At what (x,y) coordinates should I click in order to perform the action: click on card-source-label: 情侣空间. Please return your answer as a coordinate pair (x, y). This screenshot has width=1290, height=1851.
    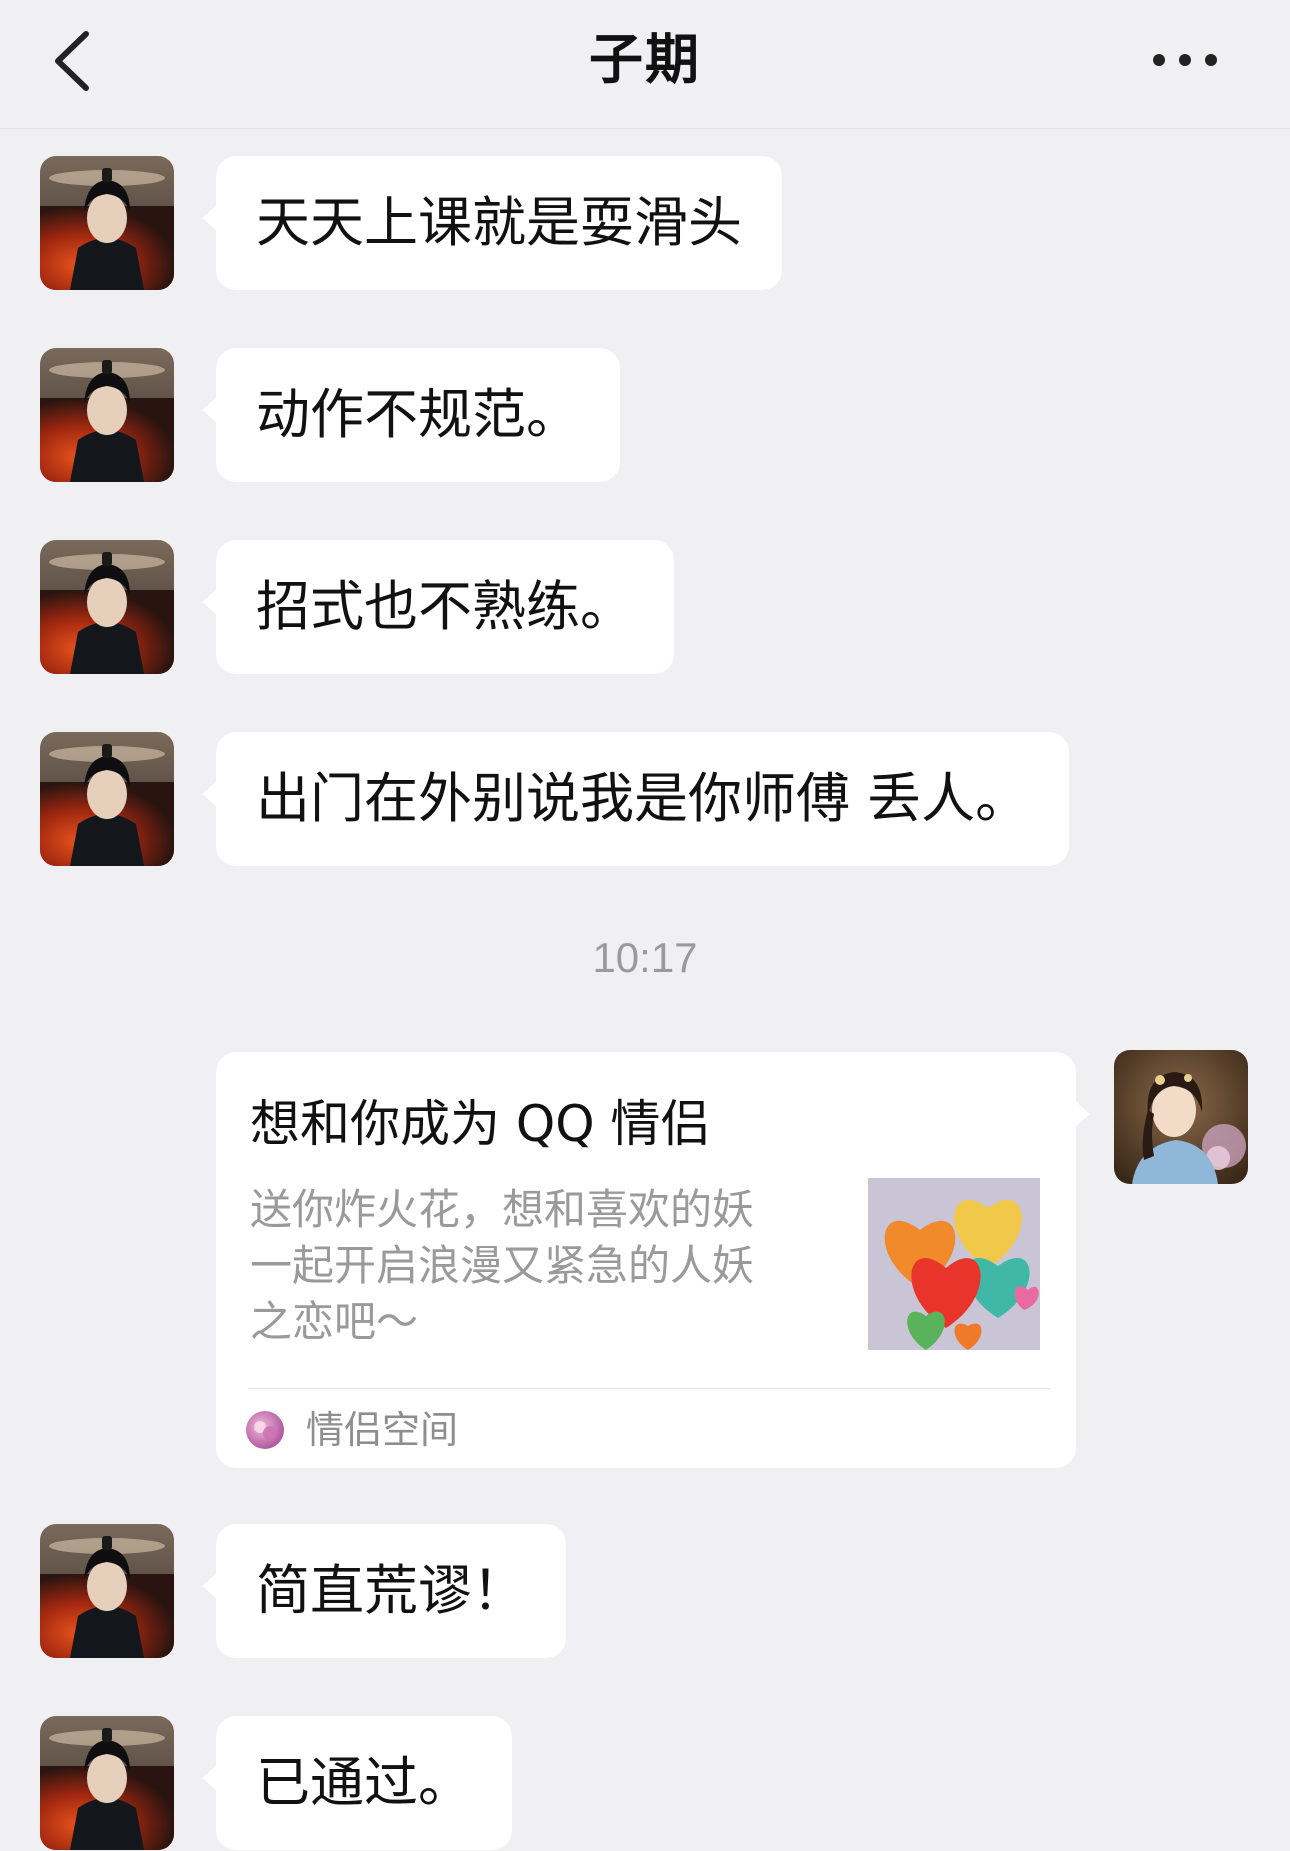
    Looking at the image, I should click on (382, 1430).